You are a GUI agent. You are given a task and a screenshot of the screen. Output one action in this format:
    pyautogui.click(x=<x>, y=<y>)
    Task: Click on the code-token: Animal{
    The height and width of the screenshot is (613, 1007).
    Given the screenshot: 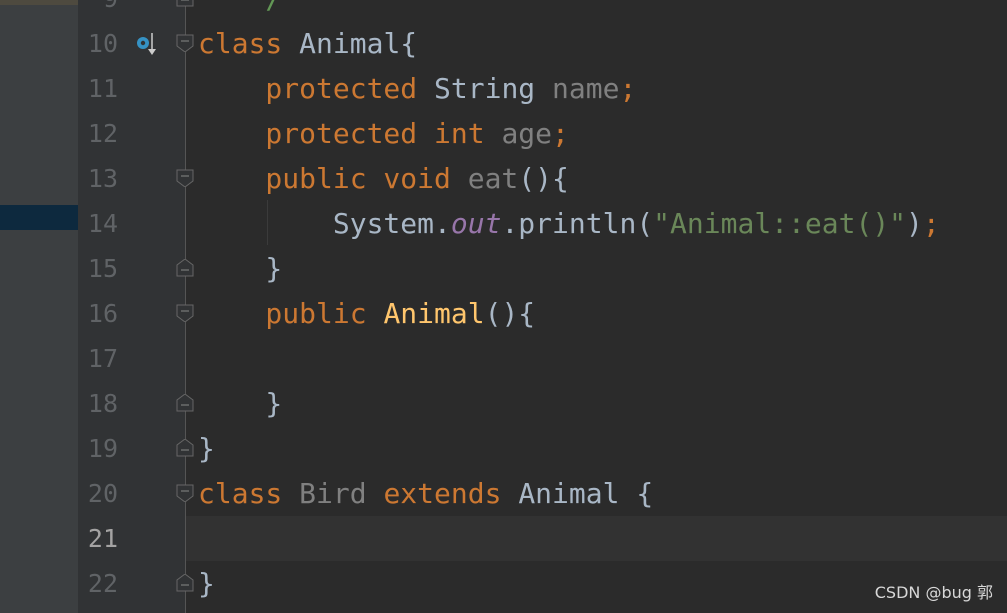 What is the action you would take?
    pyautogui.click(x=358, y=43)
    